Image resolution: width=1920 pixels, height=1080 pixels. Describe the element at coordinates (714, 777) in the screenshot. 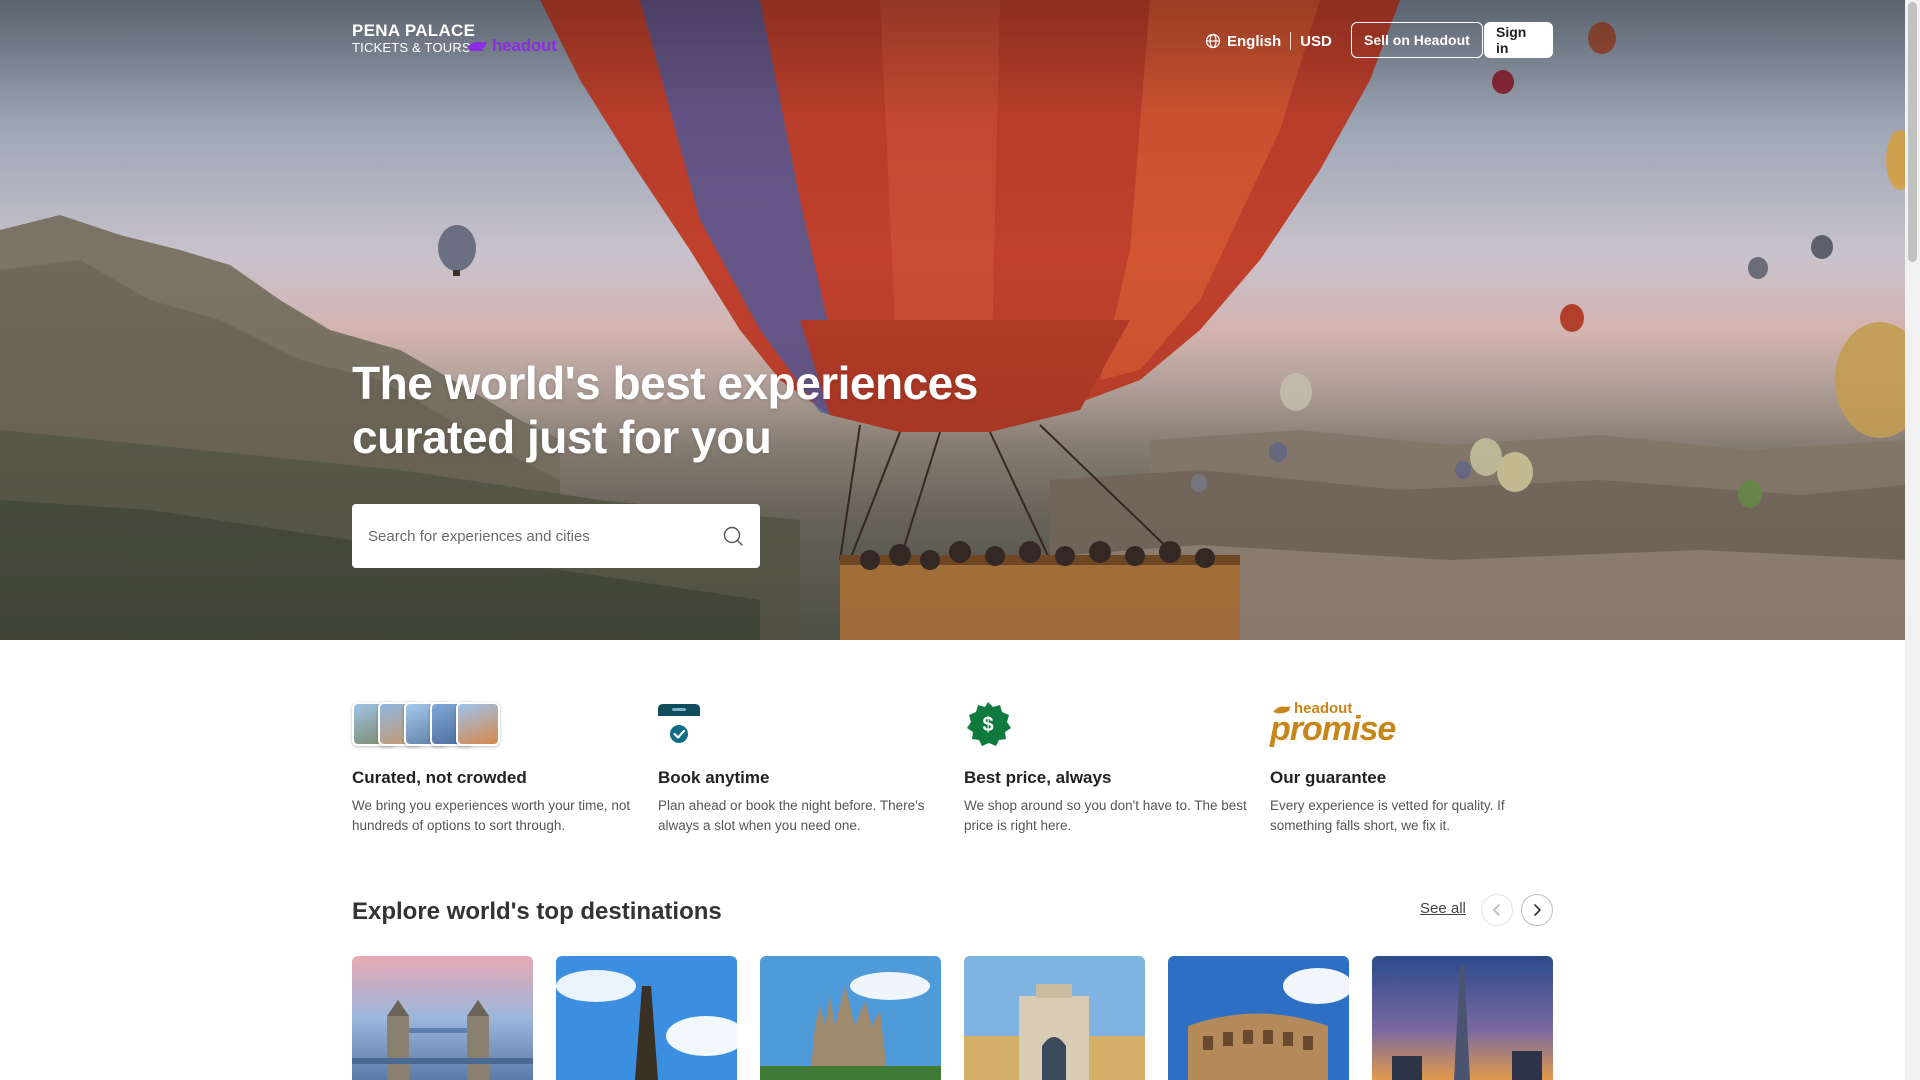

I see `feature-title: Book anytime` at that location.